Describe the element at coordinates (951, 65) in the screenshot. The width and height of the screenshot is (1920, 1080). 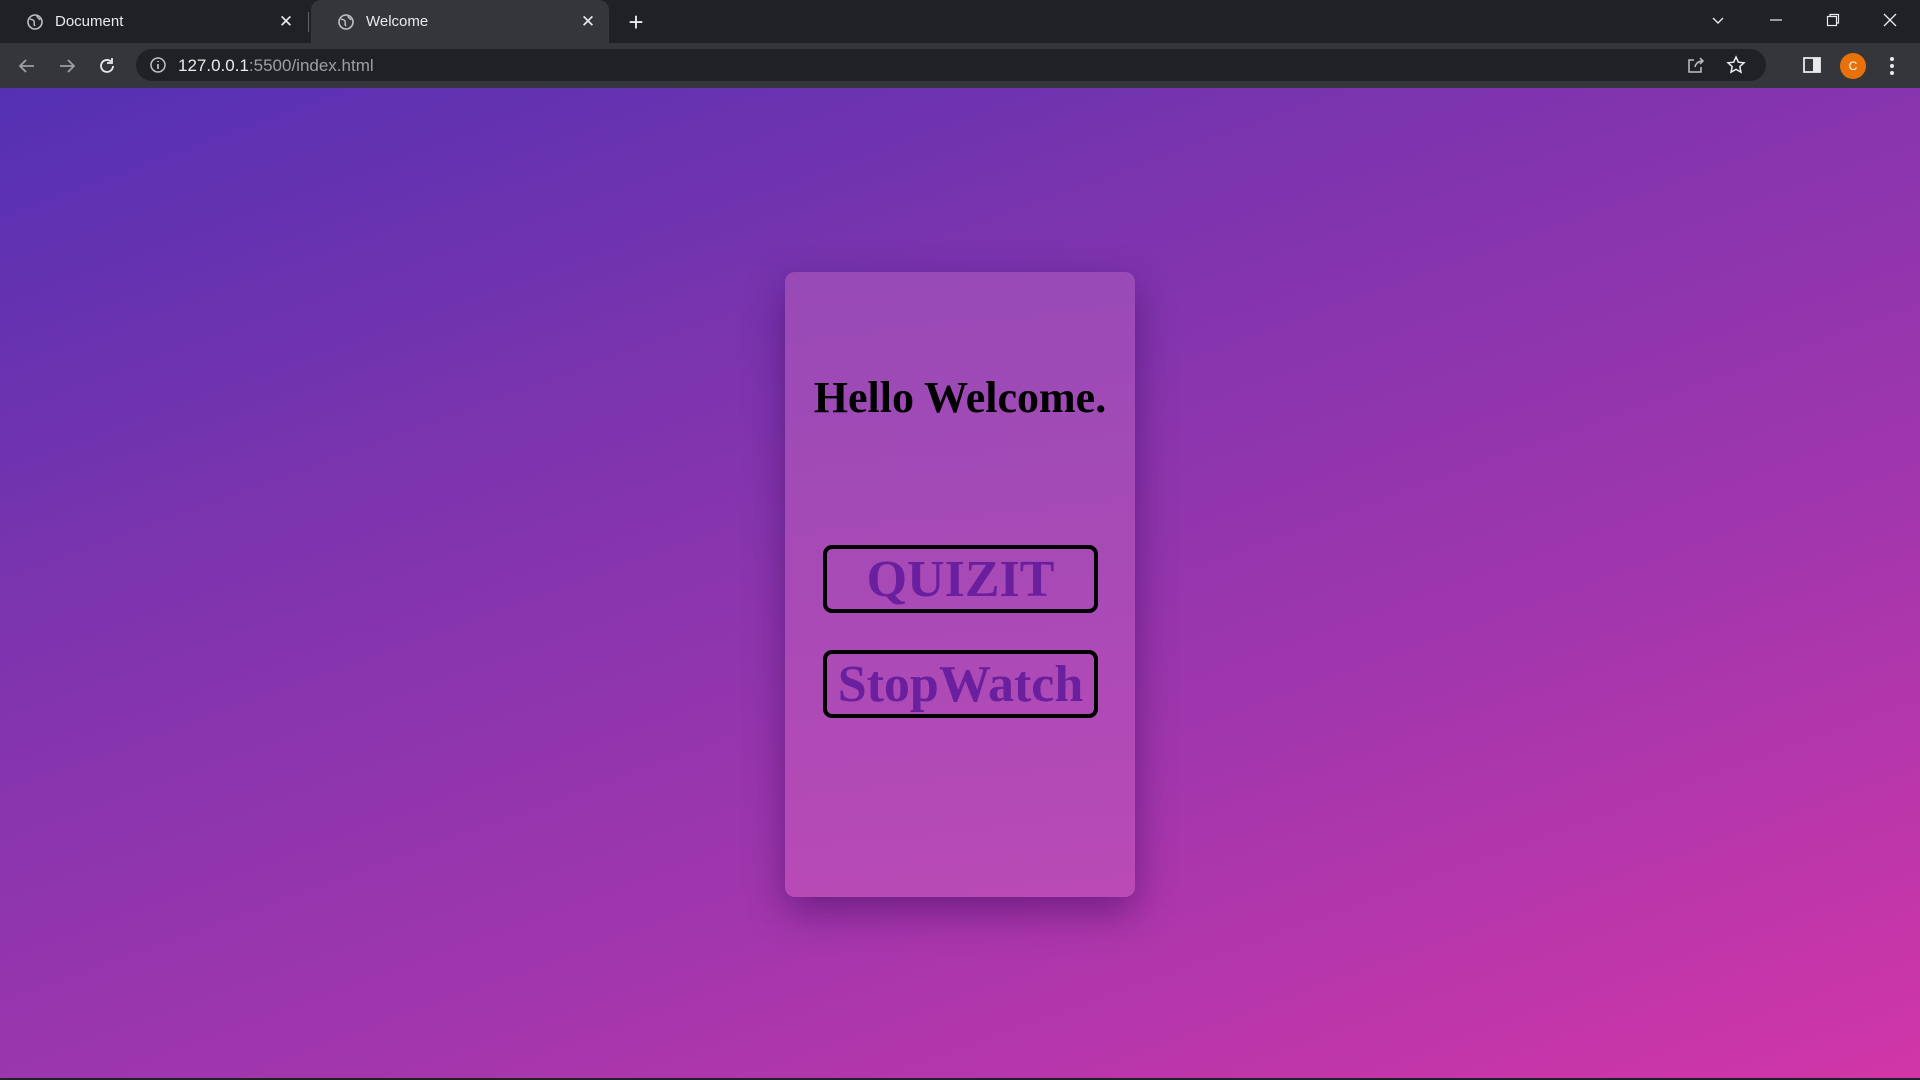
I see `address-bar: 127.0.0.1:5500/index.html` at that location.